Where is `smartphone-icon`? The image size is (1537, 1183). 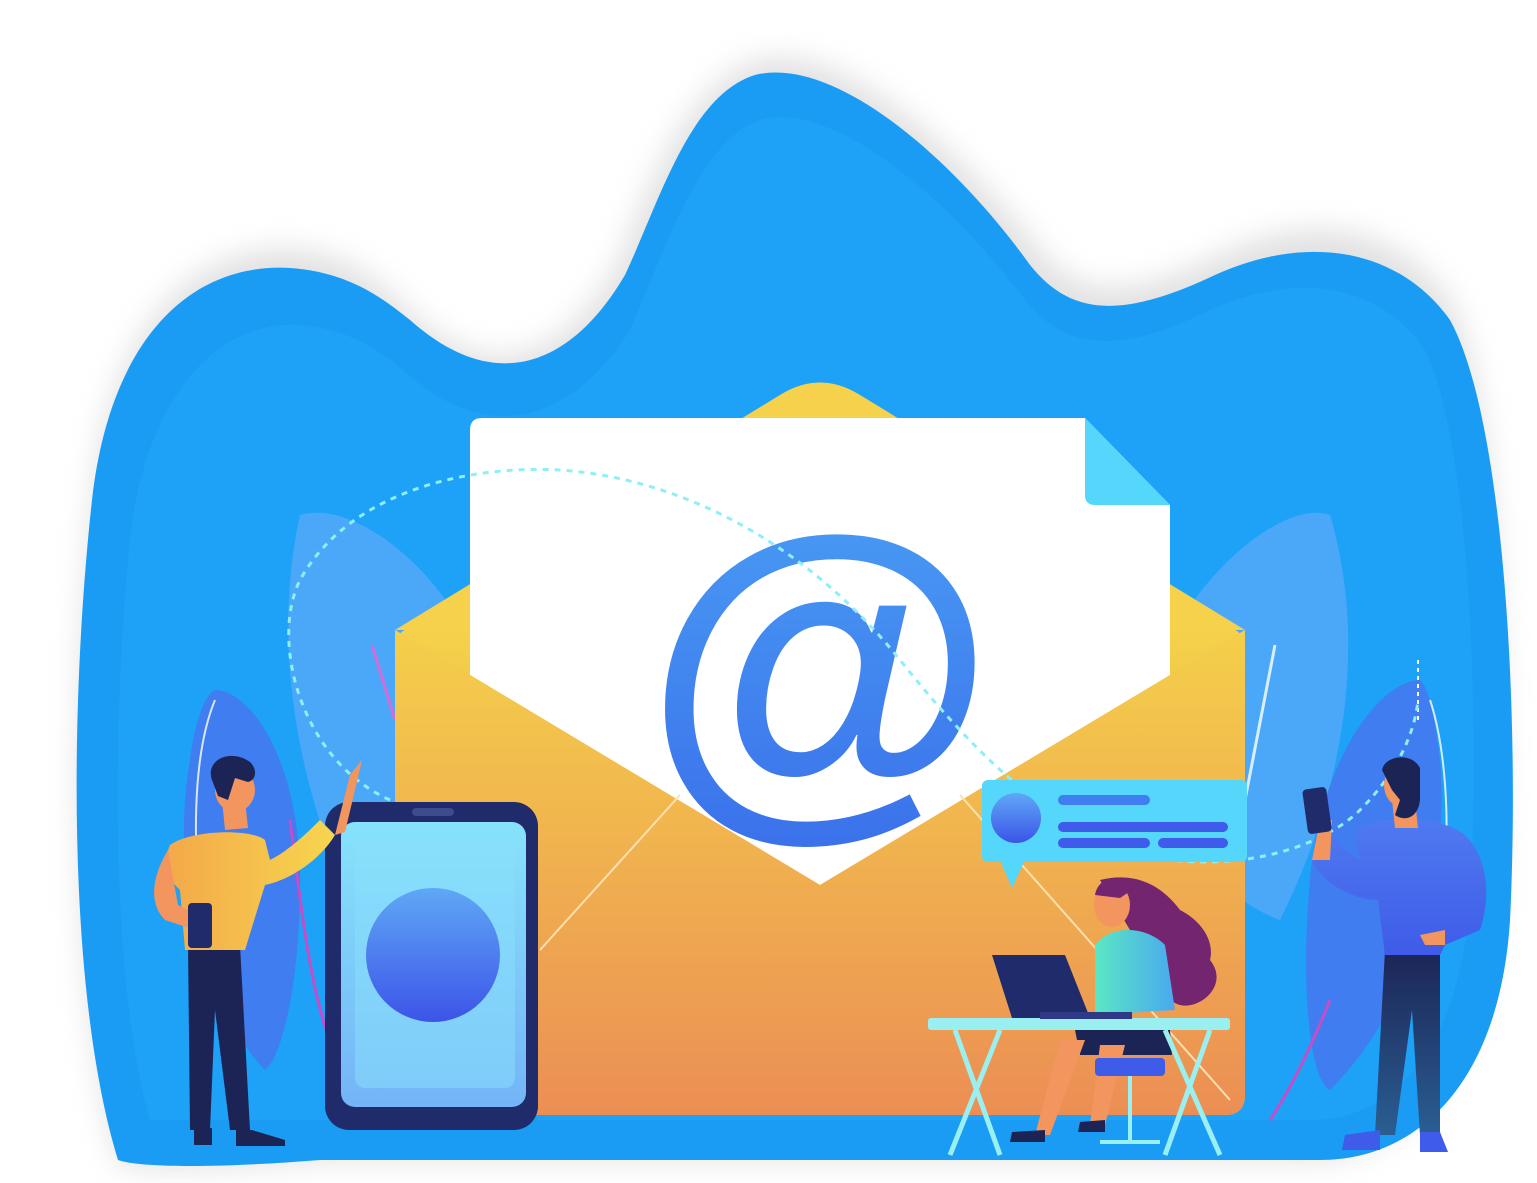 smartphone-icon is located at coordinates (431, 966).